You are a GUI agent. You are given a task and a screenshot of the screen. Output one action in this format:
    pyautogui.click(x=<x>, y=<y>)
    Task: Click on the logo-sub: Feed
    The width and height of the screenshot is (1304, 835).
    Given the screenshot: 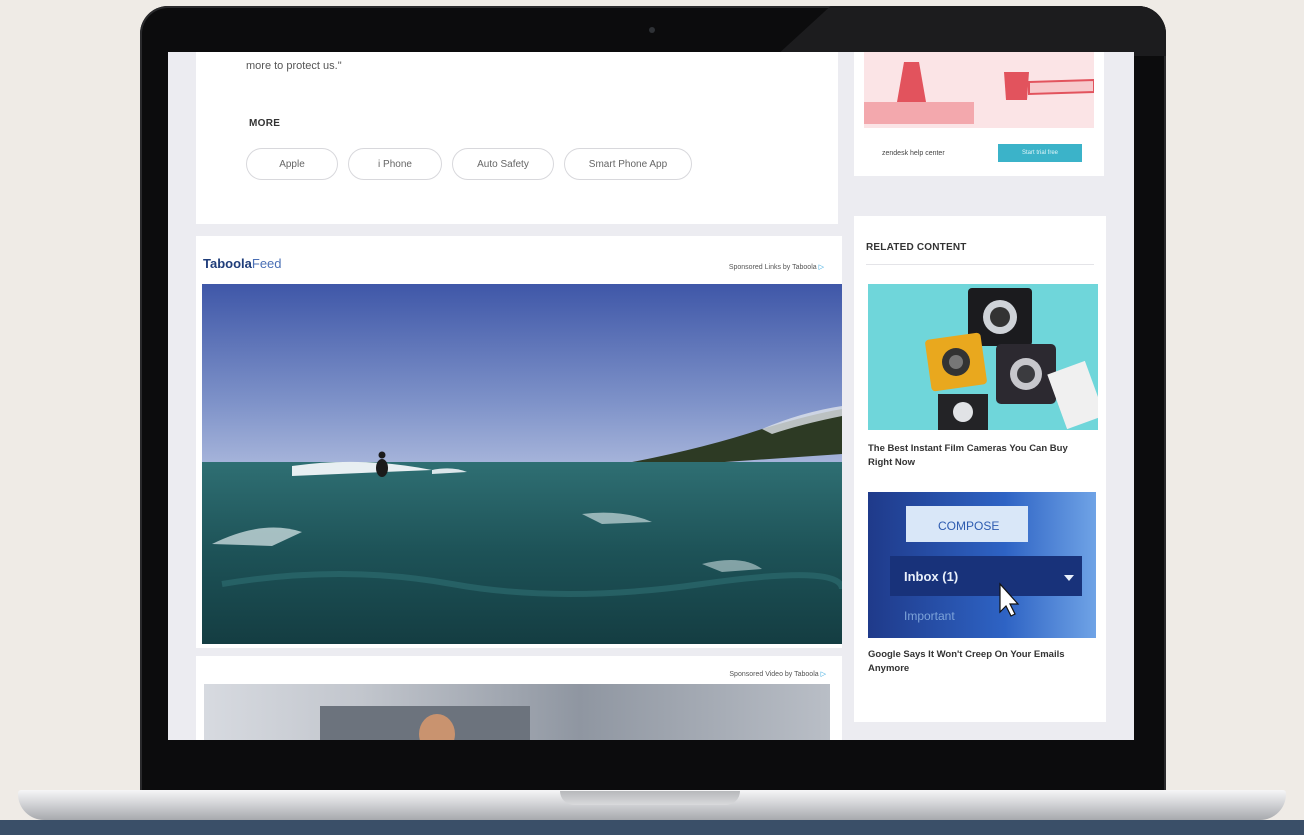 What is the action you would take?
    pyautogui.click(x=266, y=263)
    